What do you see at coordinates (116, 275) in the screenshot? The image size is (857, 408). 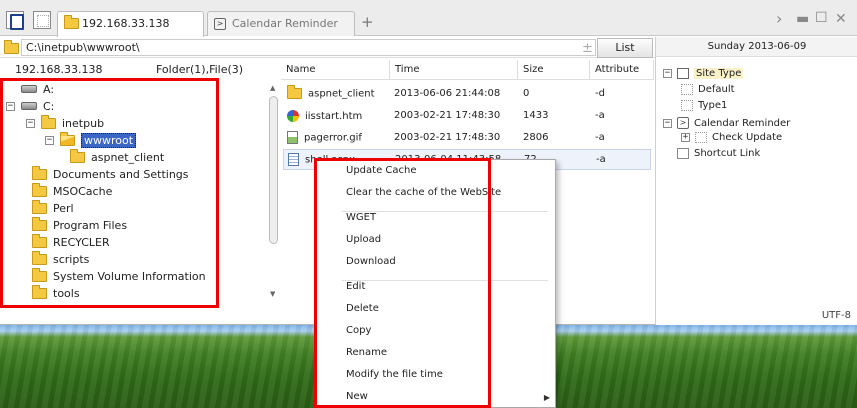 I see `tree-item: System Volume Information` at bounding box center [116, 275].